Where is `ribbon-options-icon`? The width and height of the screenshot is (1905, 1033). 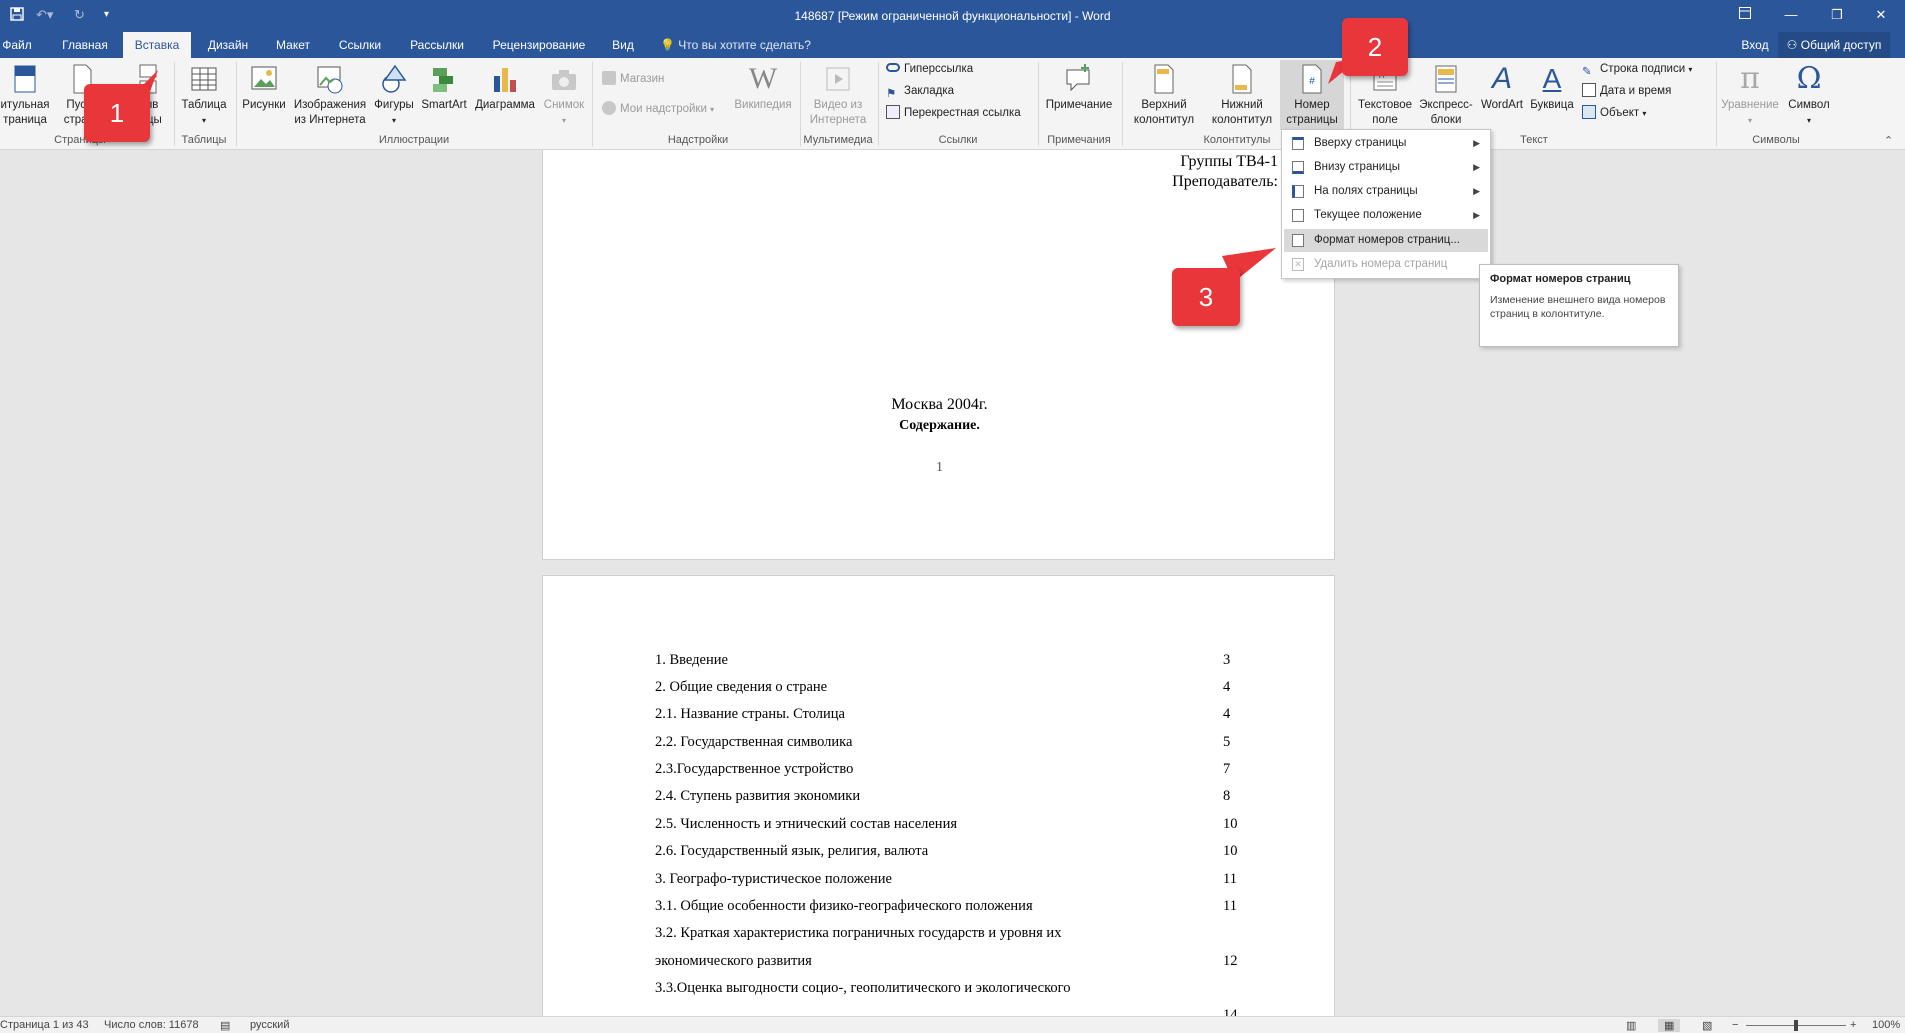 ribbon-options-icon is located at coordinates (1745, 16).